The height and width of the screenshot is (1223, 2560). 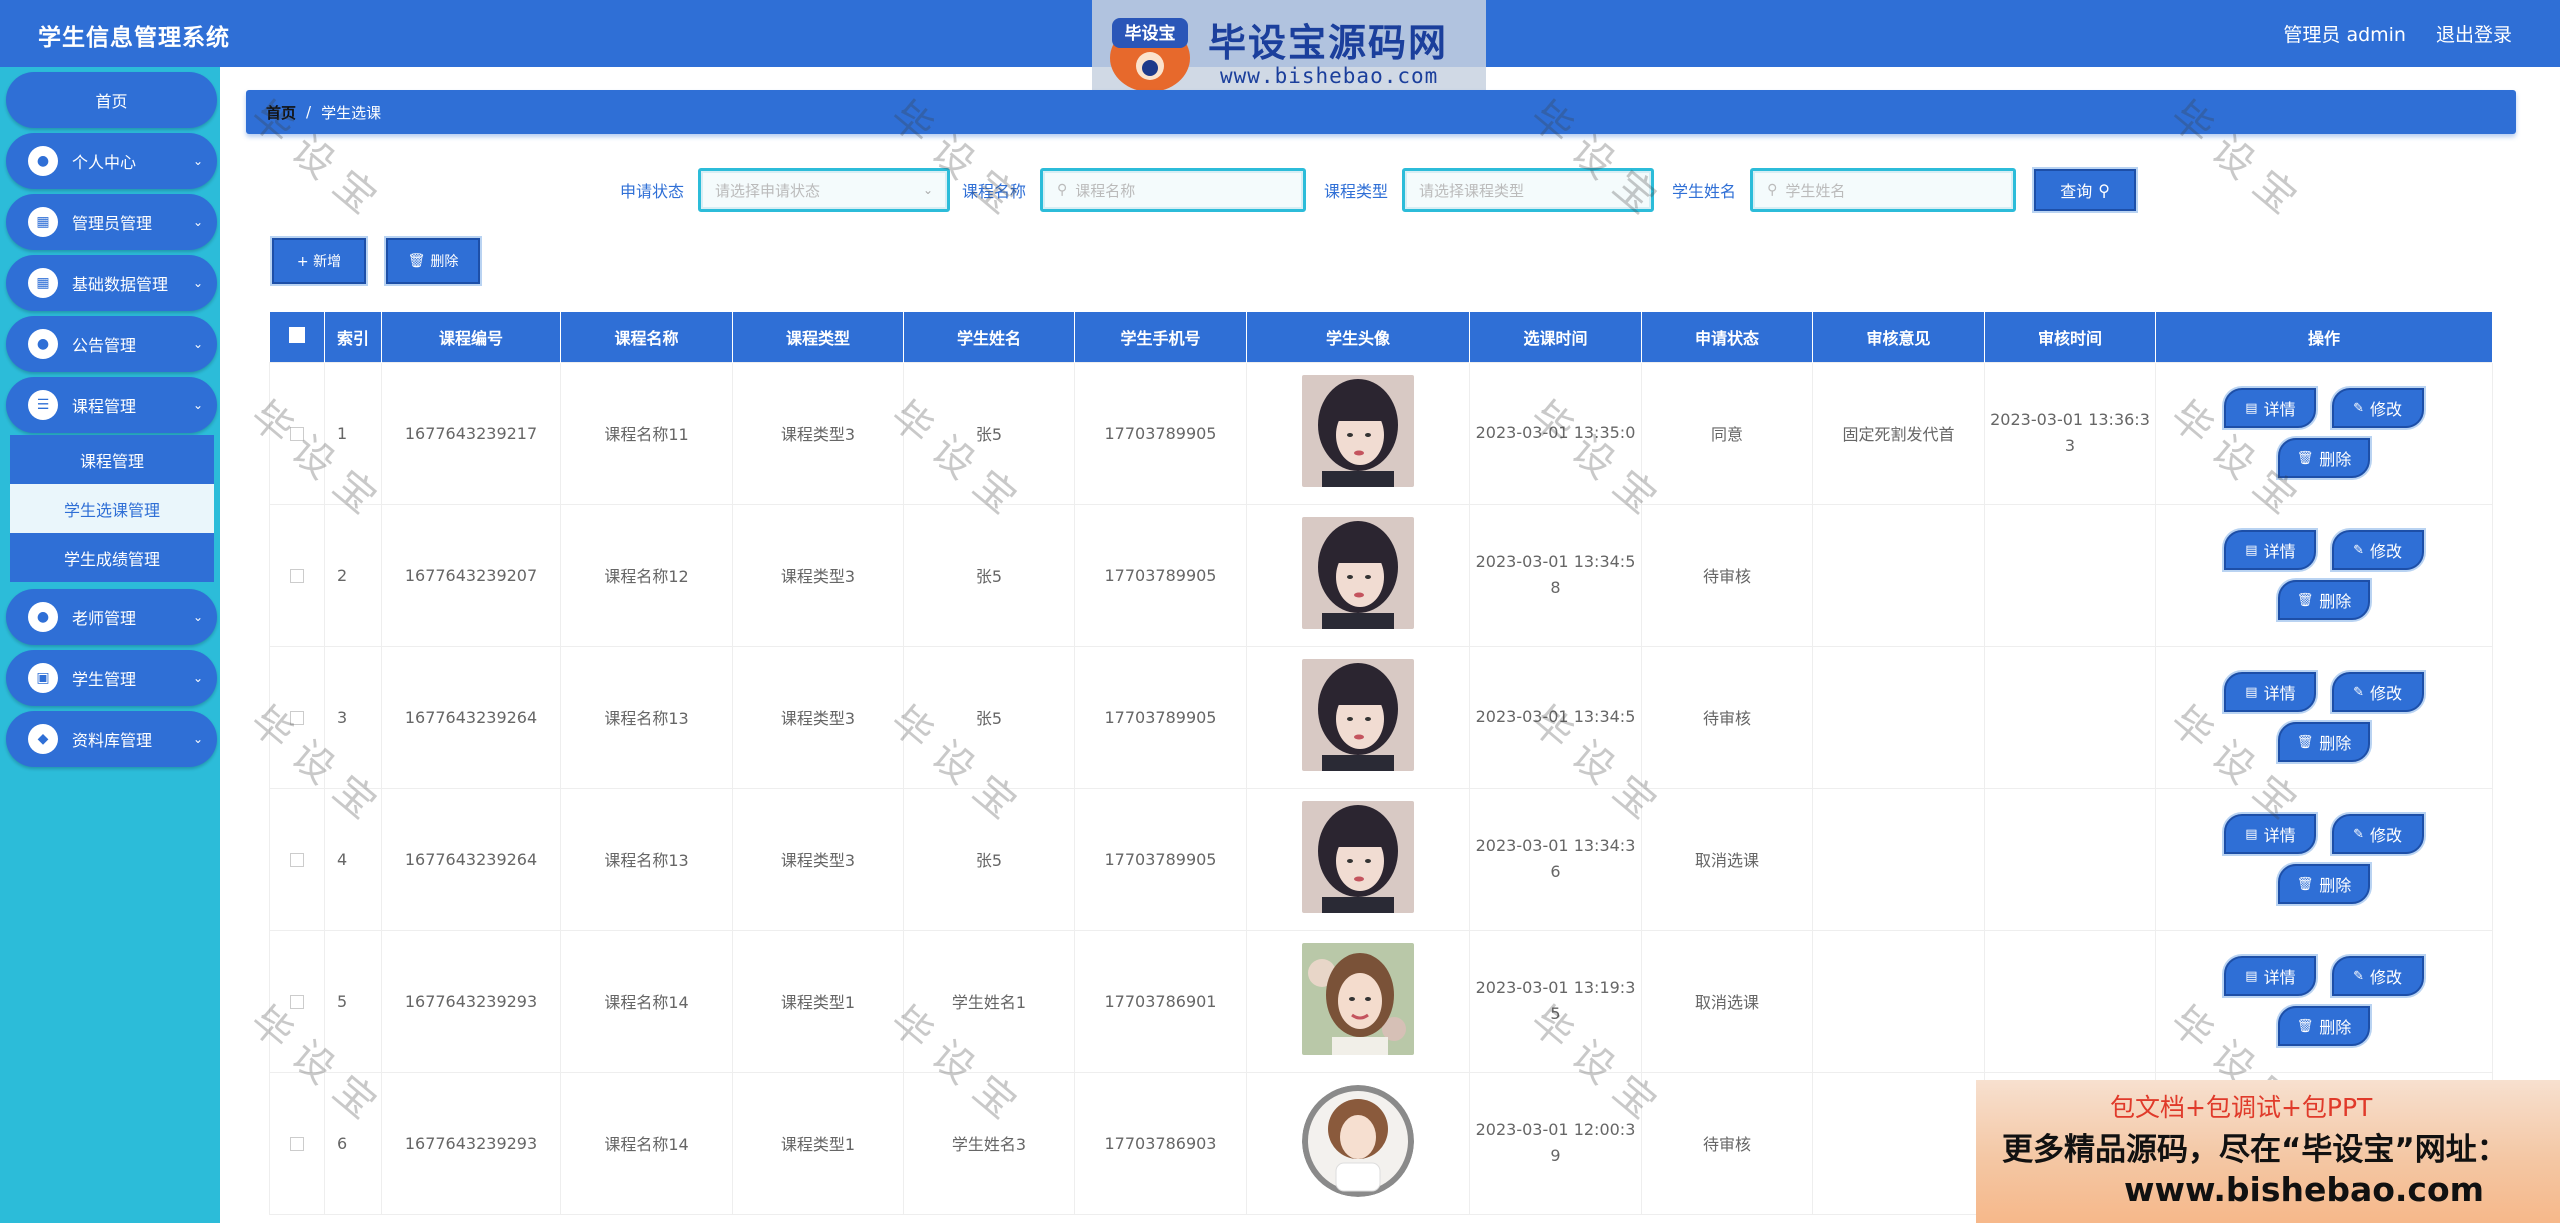 What do you see at coordinates (104, 679) in the screenshot?
I see `sidebar-item-label: 学生管理` at bounding box center [104, 679].